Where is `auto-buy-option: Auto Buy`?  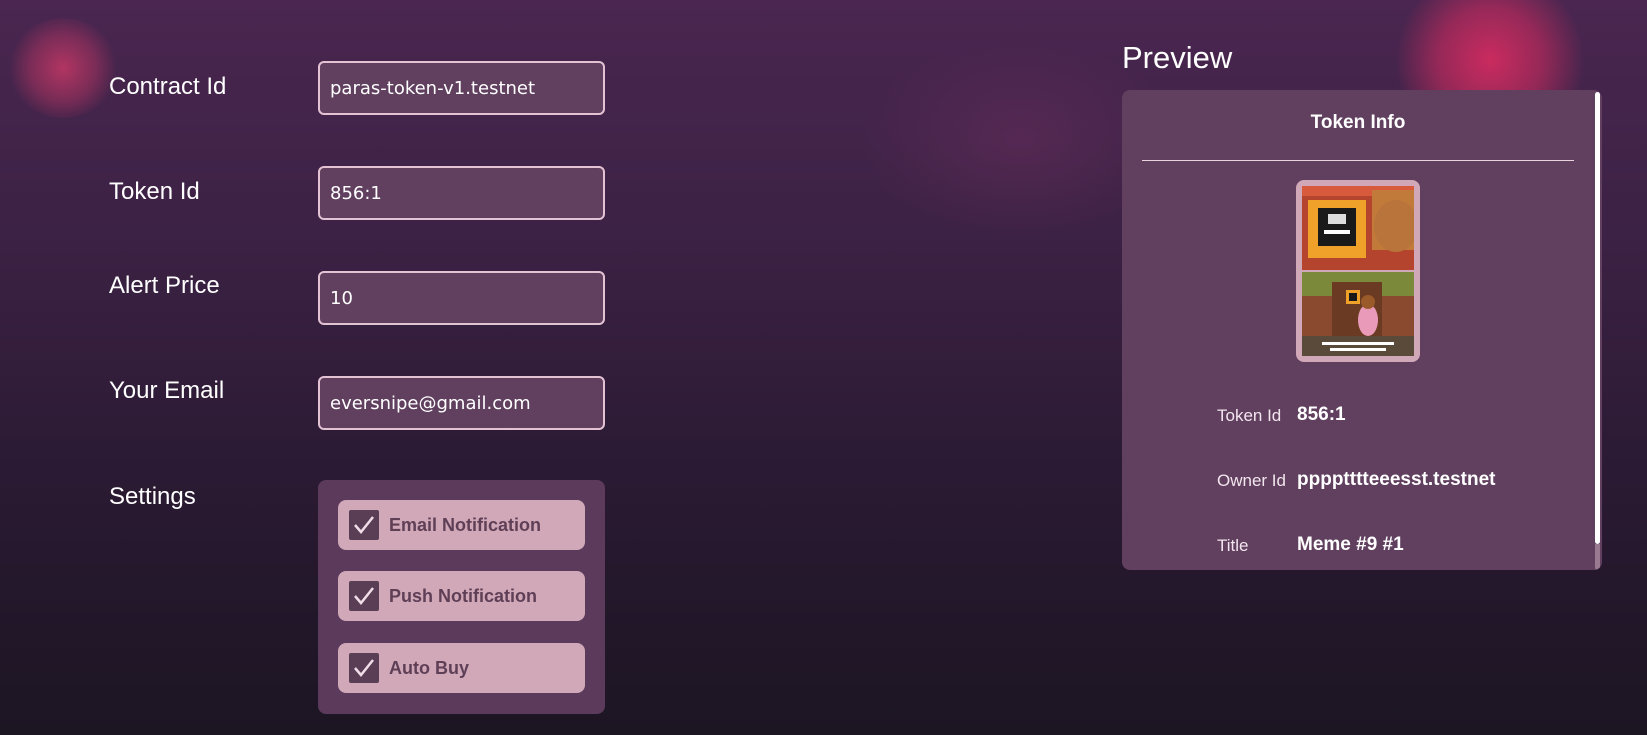 auto-buy-option: Auto Buy is located at coordinates (461, 668).